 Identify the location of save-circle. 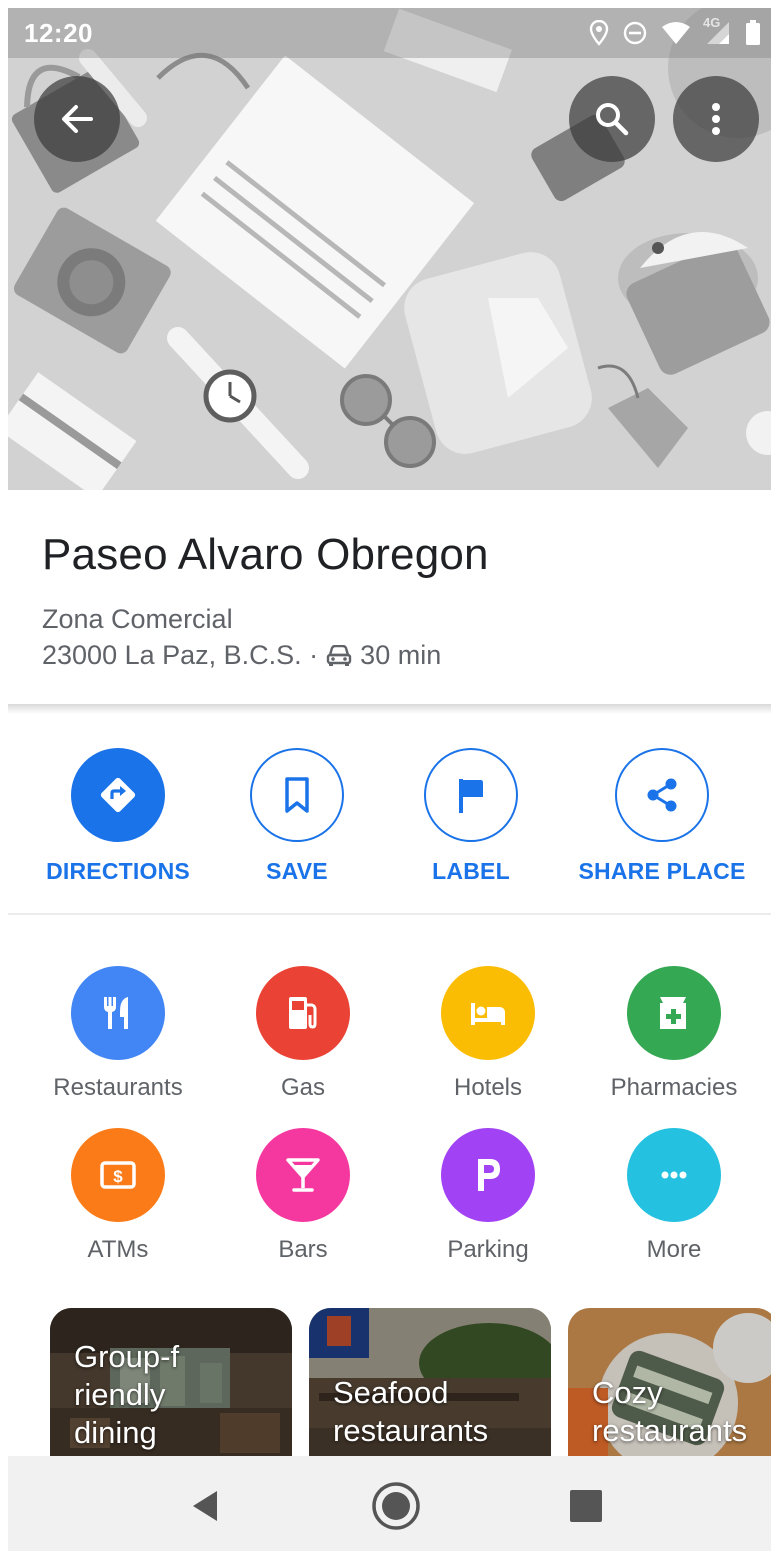
(297, 795).